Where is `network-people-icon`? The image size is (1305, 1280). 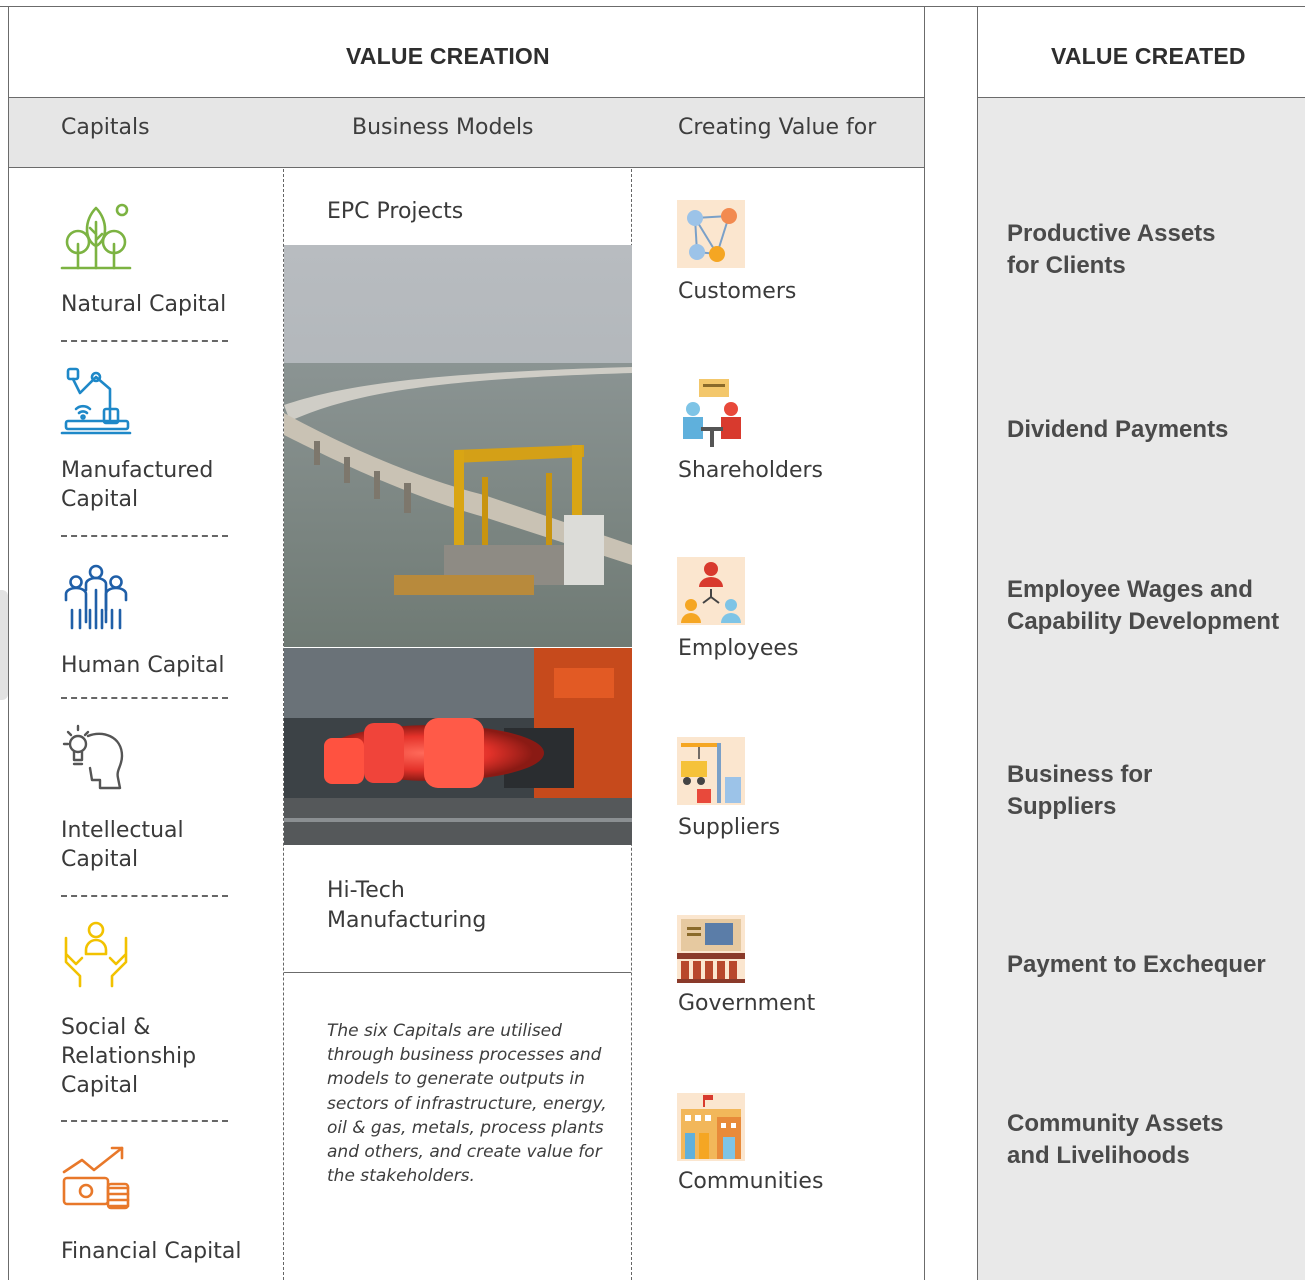
network-people-icon is located at coordinates (711, 234).